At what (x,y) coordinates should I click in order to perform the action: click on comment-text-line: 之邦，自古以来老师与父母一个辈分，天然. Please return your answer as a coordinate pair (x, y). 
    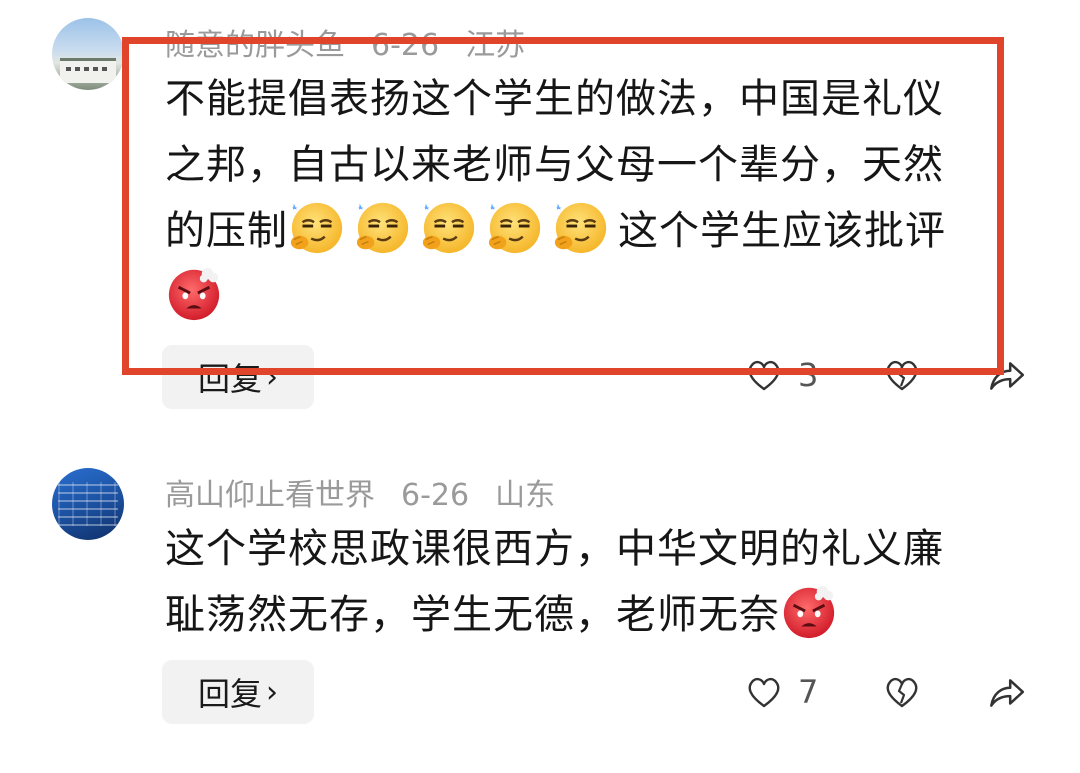
    Looking at the image, I should click on (554, 165).